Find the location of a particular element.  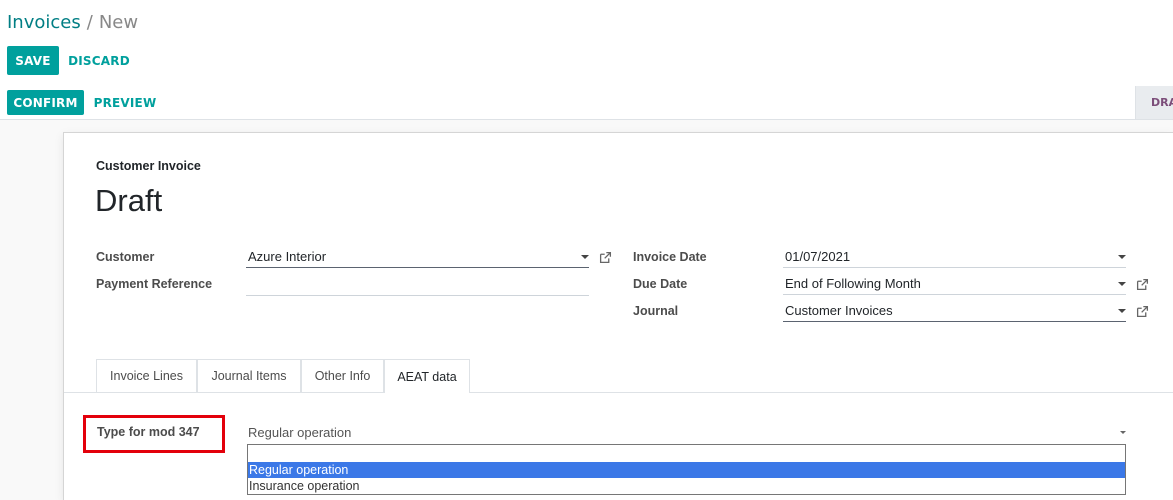

payment-reference-label: Payment Reference is located at coordinates (154, 284).